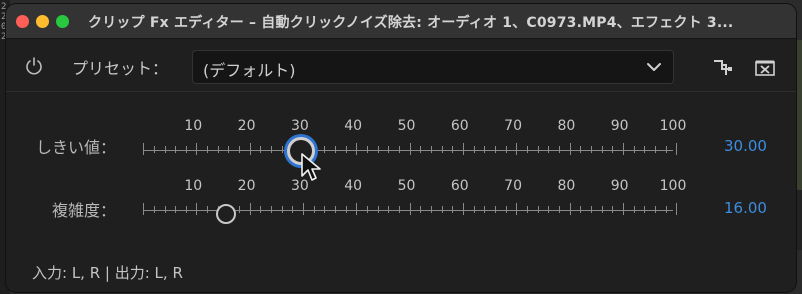  I want to click on scale-label: 30, so click(299, 126).